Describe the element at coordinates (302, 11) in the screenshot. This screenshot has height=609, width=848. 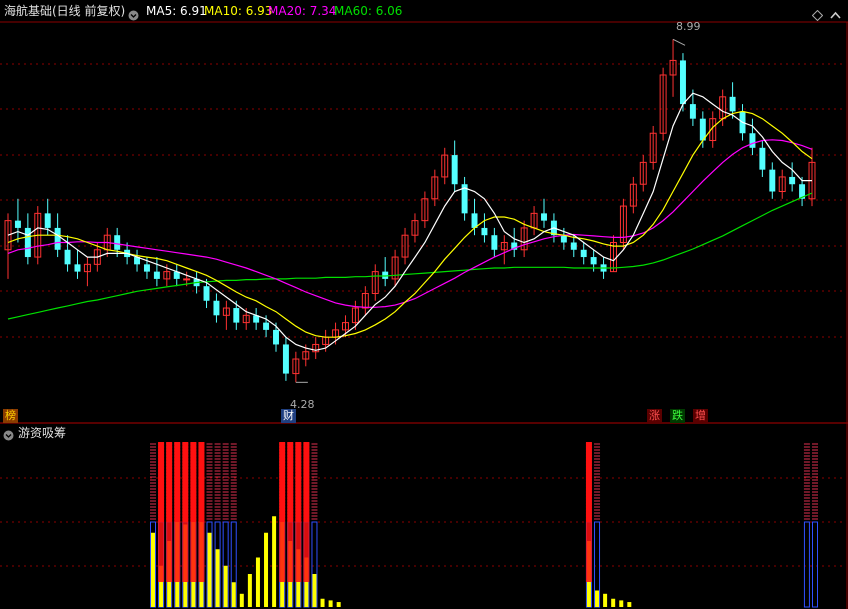
I see `ma20-label: MA20: 7.34` at that location.